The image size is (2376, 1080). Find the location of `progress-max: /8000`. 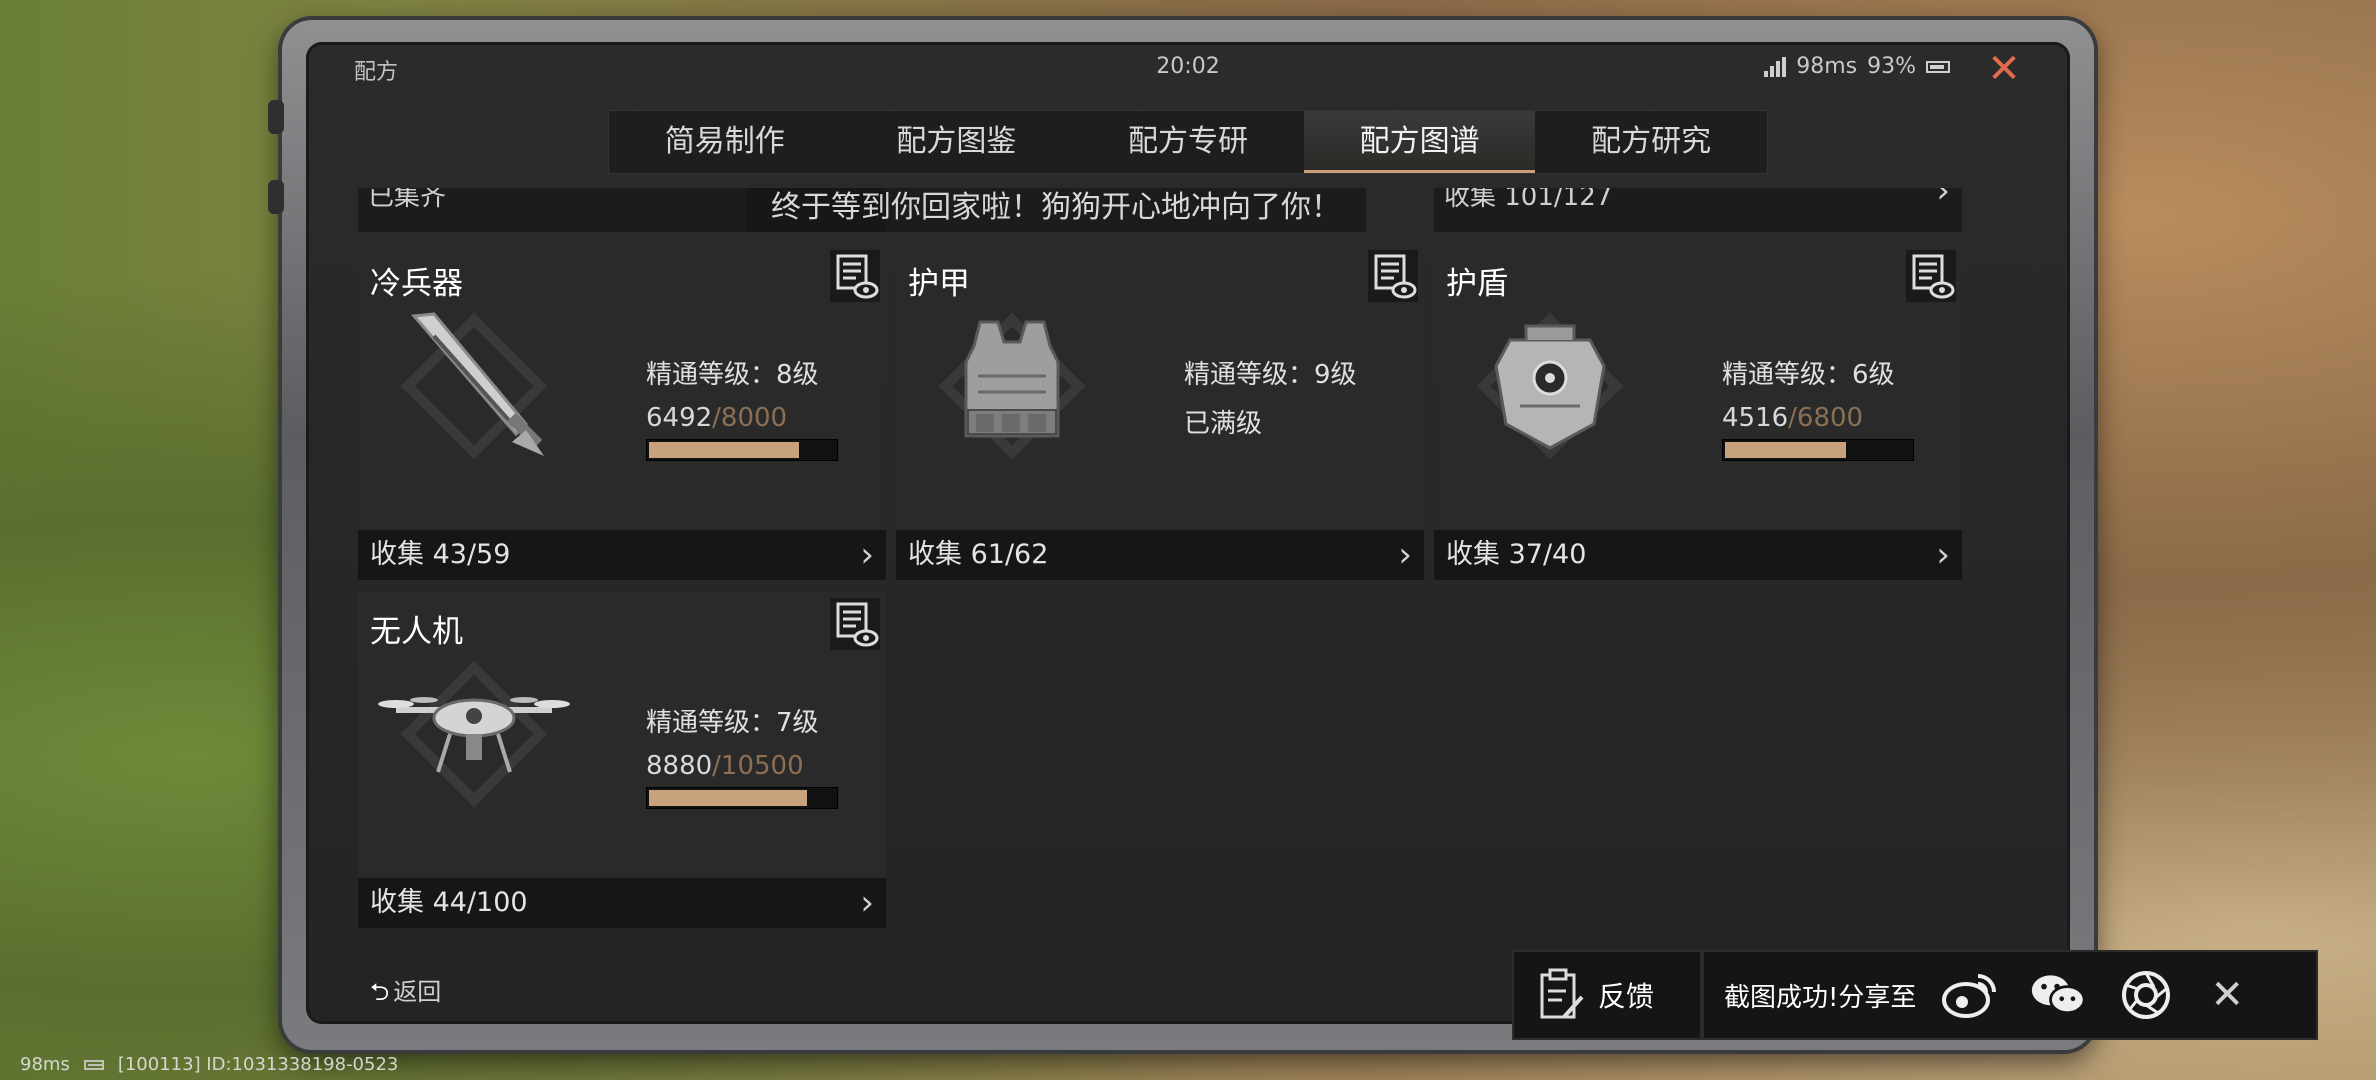

progress-max: /8000 is located at coordinates (750, 418).